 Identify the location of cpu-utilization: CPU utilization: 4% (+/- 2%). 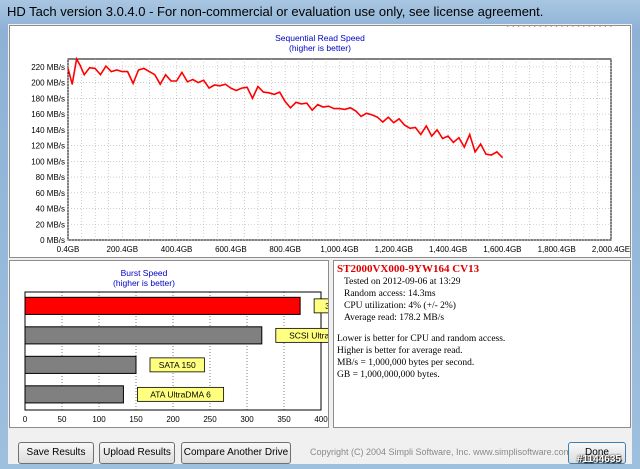
(400, 306).